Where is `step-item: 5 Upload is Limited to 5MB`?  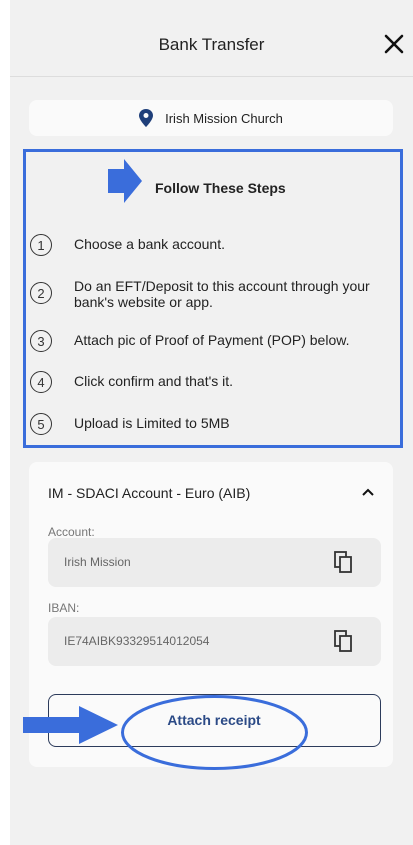
step-item: 5 Upload is Limited to 5MB is located at coordinates (215, 424).